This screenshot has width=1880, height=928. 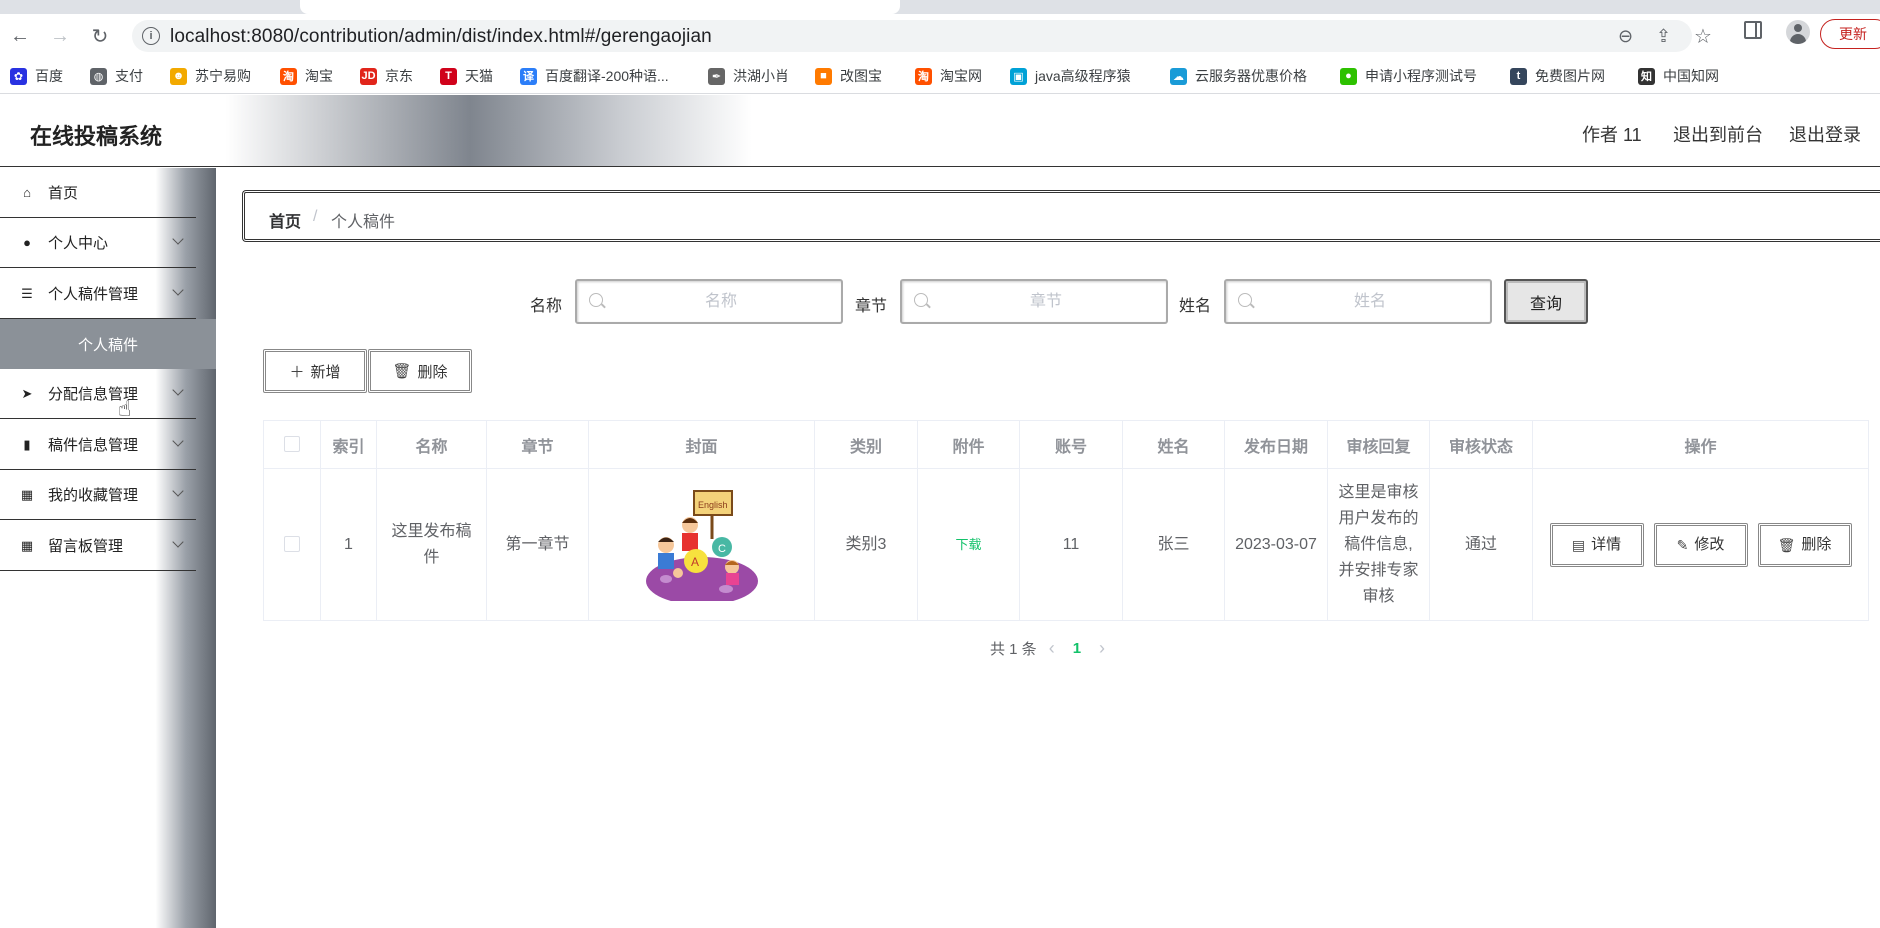 What do you see at coordinates (722, 549) in the screenshot?
I see `svg-text: C` at bounding box center [722, 549].